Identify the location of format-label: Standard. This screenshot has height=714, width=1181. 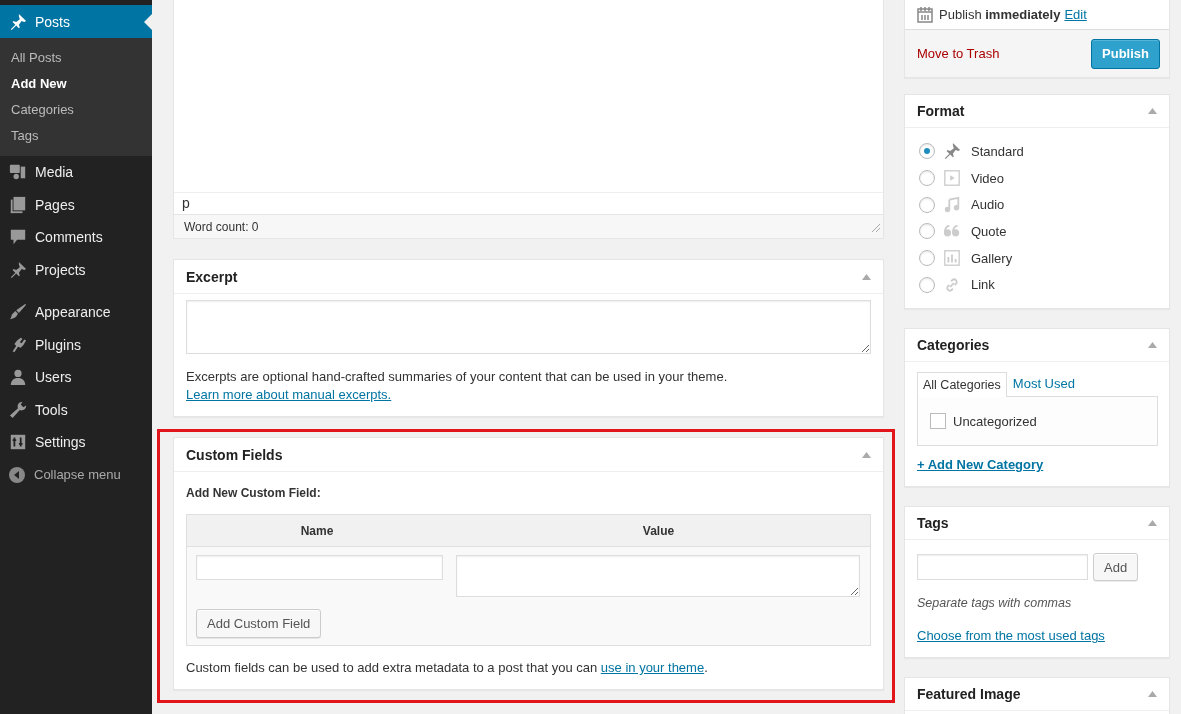
(997, 151).